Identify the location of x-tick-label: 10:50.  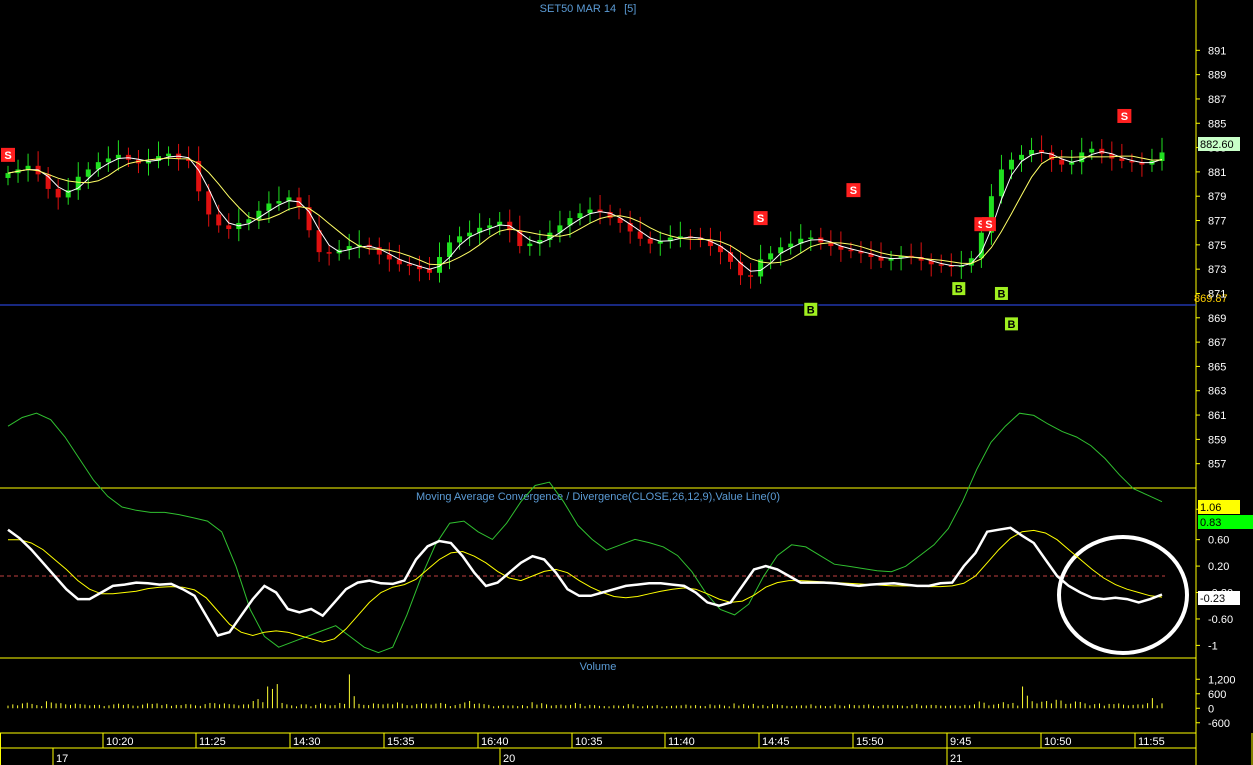
(1058, 742).